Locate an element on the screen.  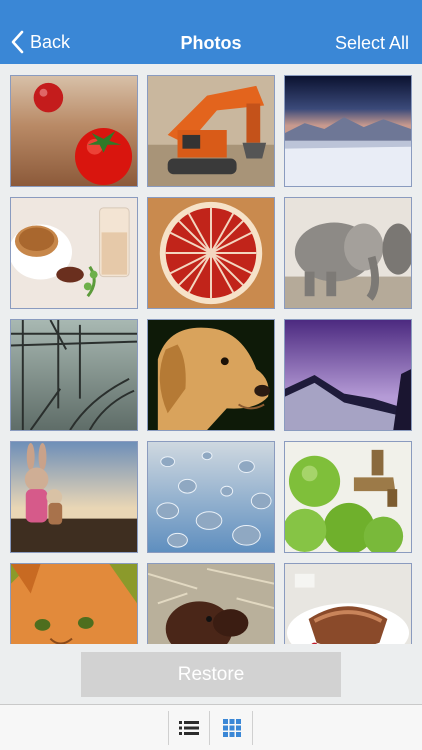
restore-button: Restore is located at coordinates (211, 674).